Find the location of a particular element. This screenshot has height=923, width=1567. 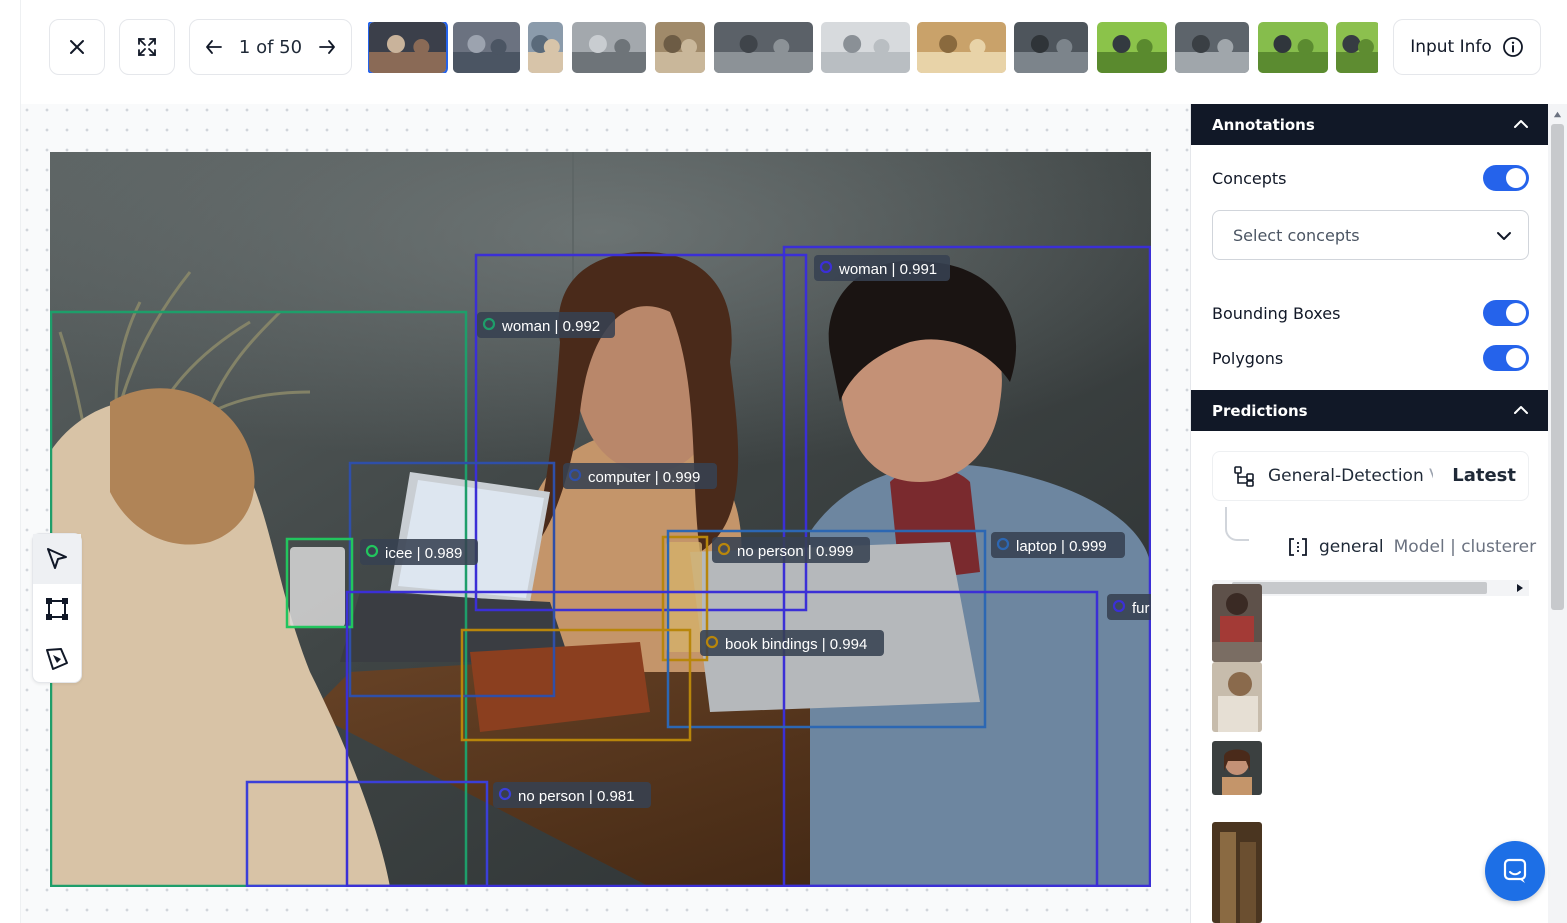

pointer-icon is located at coordinates (57, 558).